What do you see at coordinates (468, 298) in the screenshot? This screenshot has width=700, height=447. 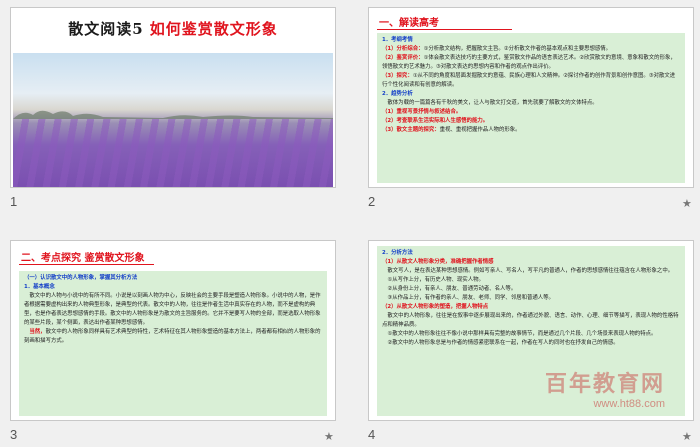 I see `content-line: ③从作品上分，有作者的亲人、朋友、老师、同学、邻居和普通人等。` at bounding box center [468, 298].